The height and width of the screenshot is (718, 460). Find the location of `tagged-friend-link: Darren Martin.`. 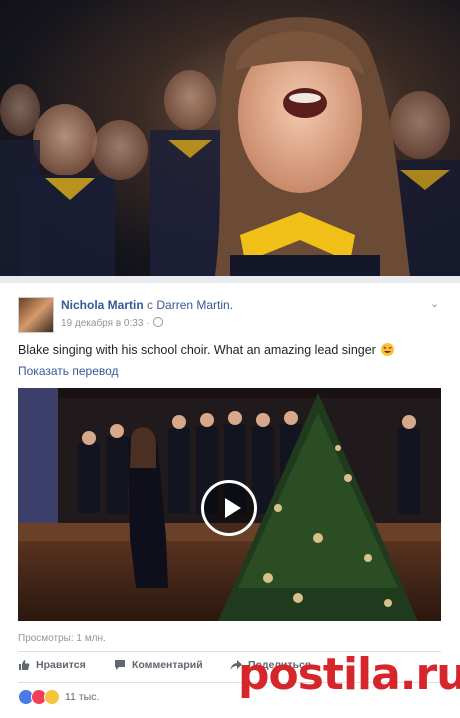

tagged-friend-link: Darren Martin. is located at coordinates (194, 305).